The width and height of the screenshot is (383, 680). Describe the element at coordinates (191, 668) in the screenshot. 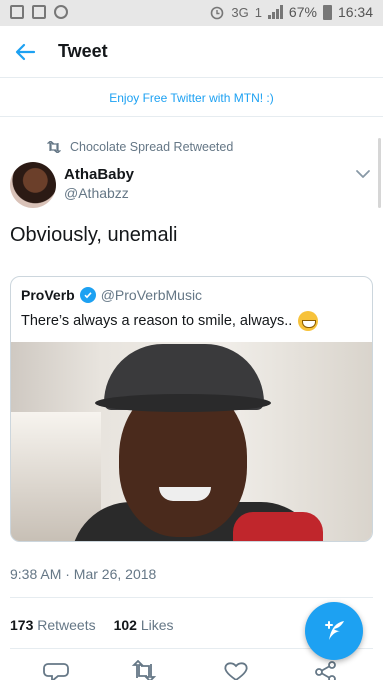

I see `tweet-actions` at that location.